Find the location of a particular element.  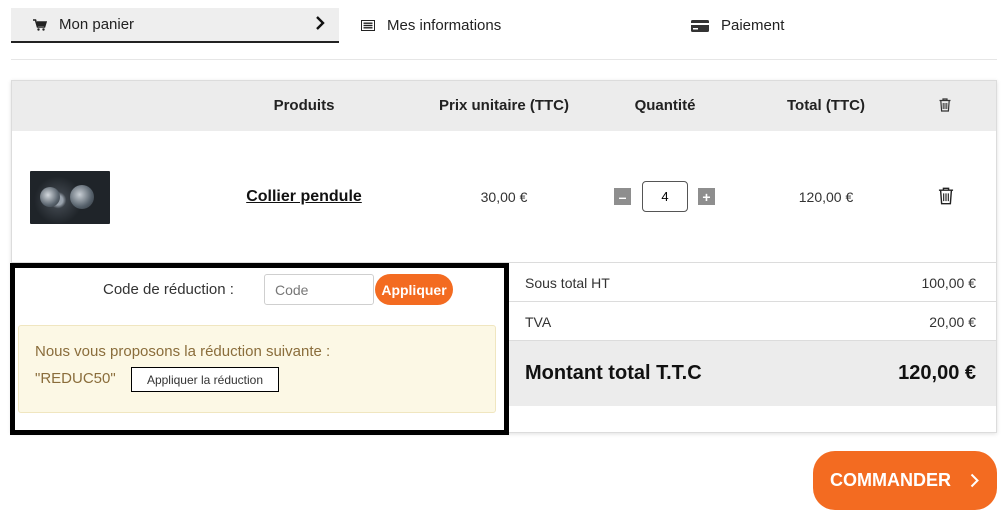

apply-suggested-discount-button: Appliquer la réduction is located at coordinates (205, 379).